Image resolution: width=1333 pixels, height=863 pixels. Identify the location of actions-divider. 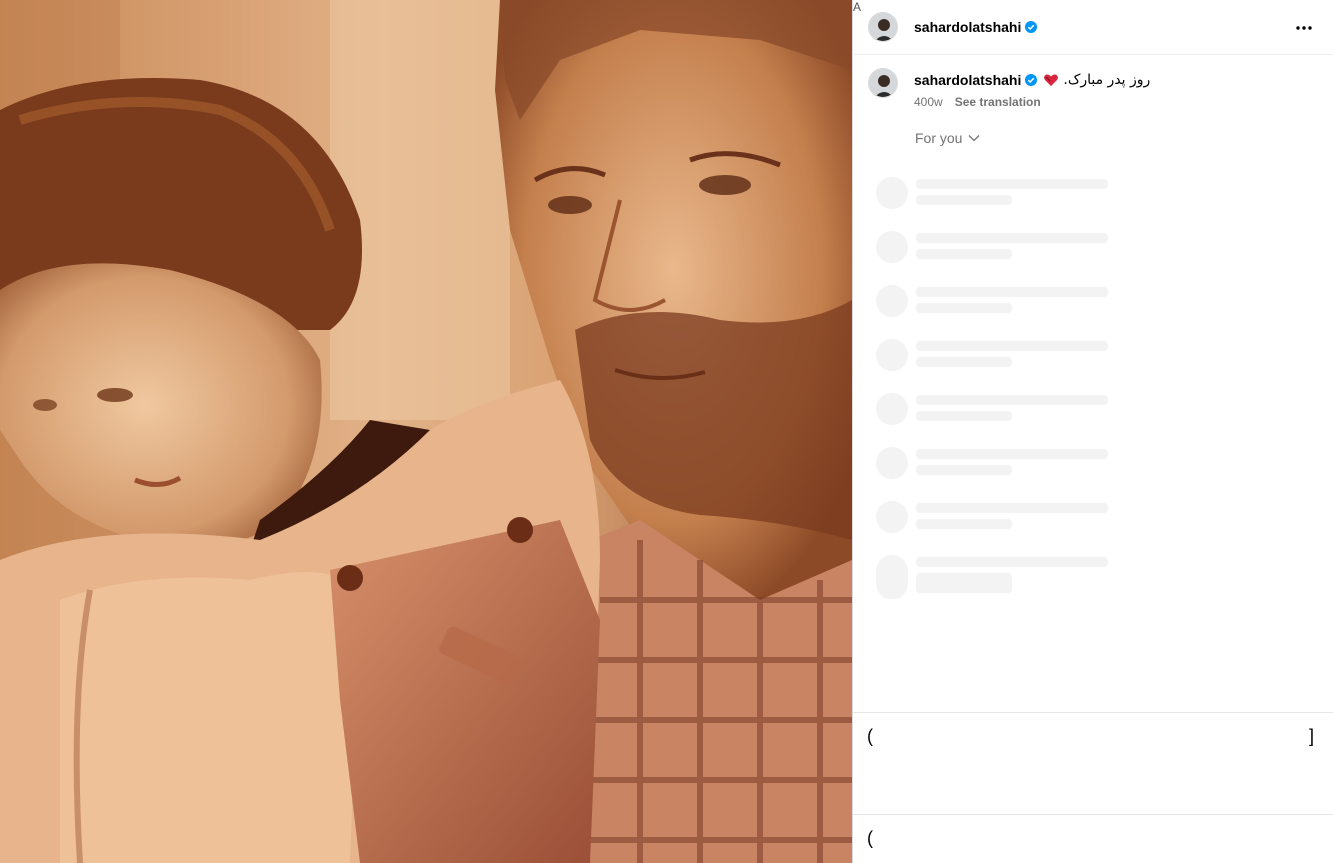
(1093, 712).